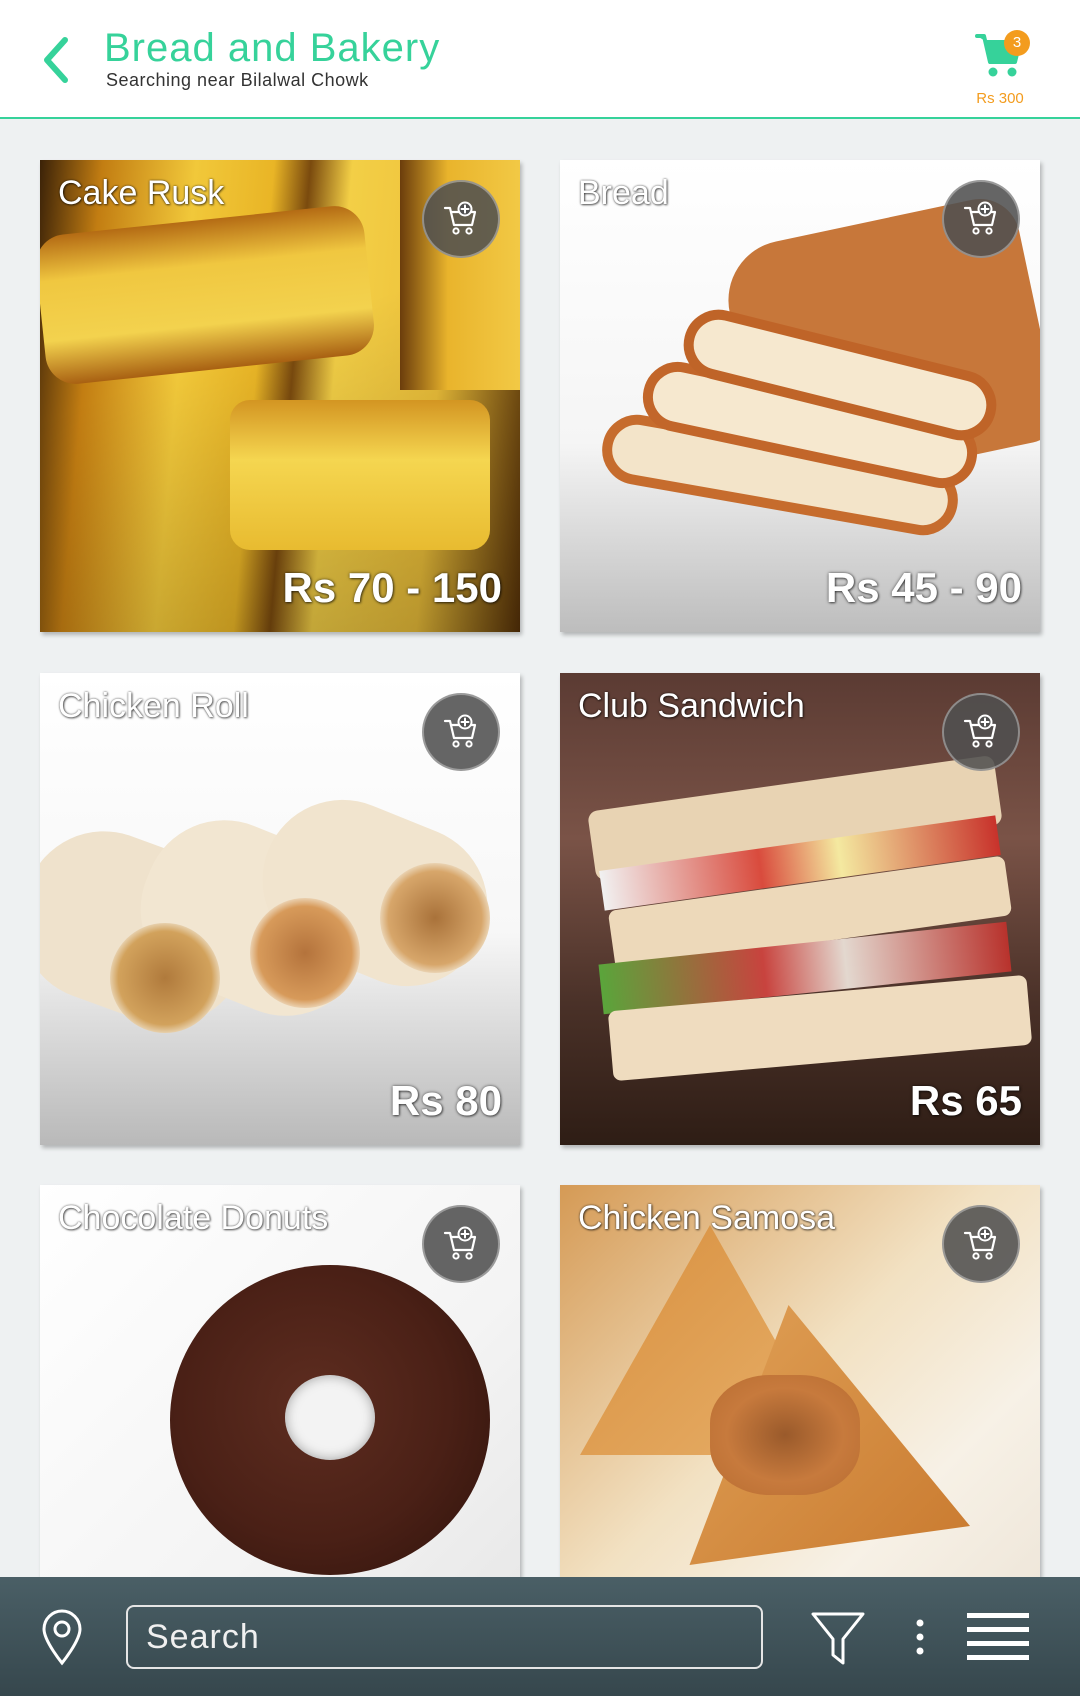 This screenshot has height=1696, width=1080. I want to click on samosa-filling, so click(785, 1435).